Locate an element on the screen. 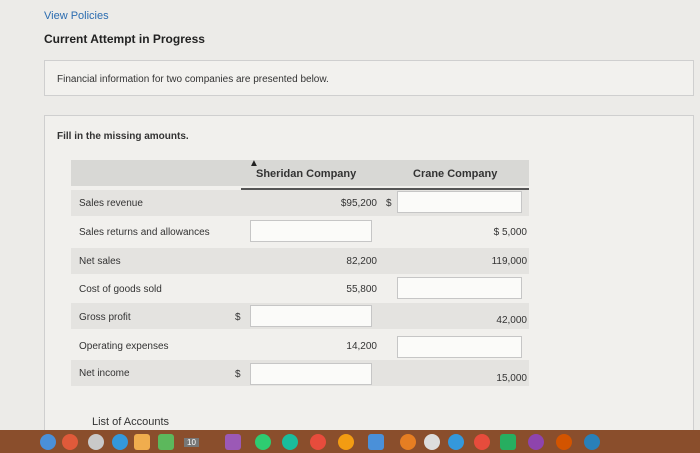 The height and width of the screenshot is (453, 700). sheridan-cogs-value: 55,800 is located at coordinates (361, 289).